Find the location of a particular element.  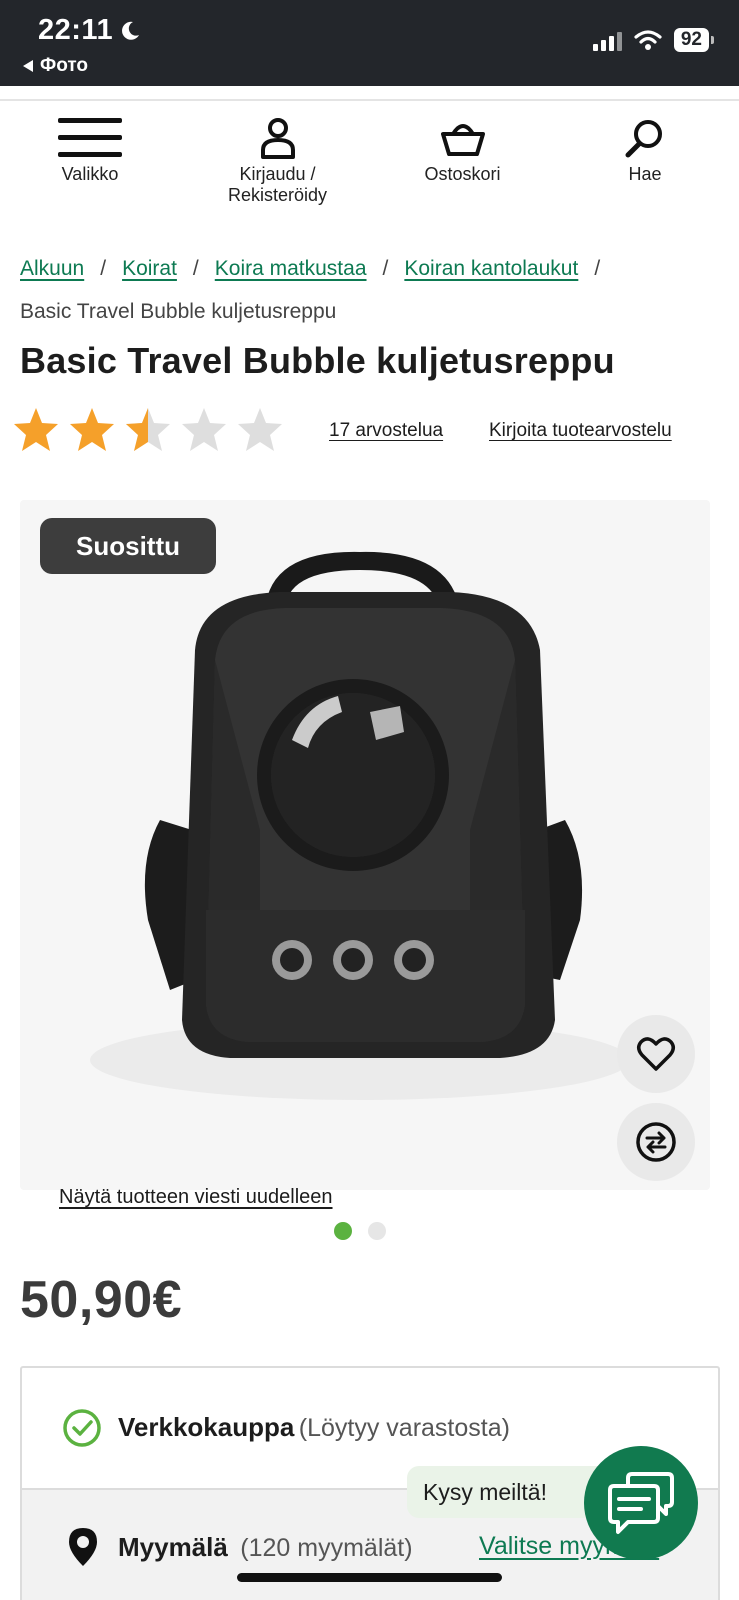

rating-stars is located at coordinates (148, 430).